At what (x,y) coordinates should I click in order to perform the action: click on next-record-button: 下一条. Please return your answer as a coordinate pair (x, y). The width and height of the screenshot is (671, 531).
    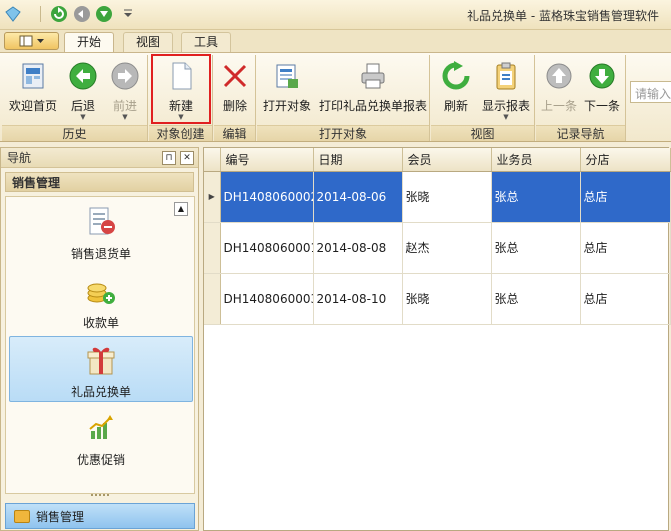
    Looking at the image, I should click on (602, 89).